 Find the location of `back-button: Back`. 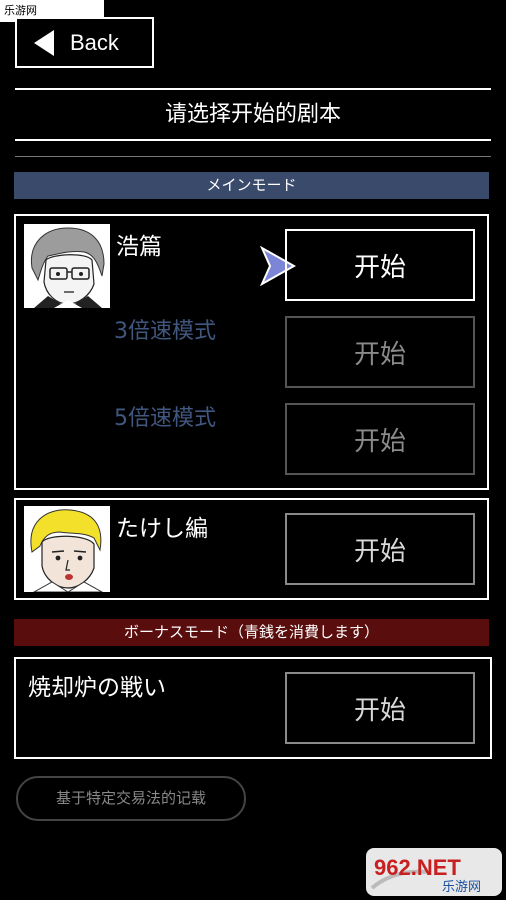

back-button: Back is located at coordinates (84, 42).